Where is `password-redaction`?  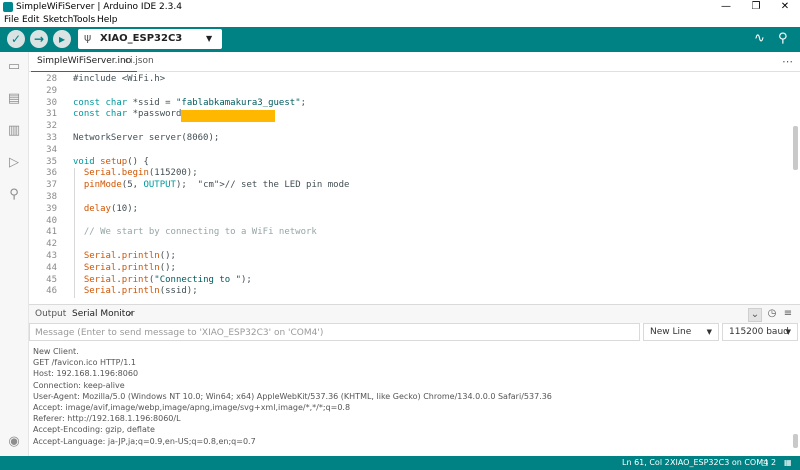
password-redaction is located at coordinates (228, 116).